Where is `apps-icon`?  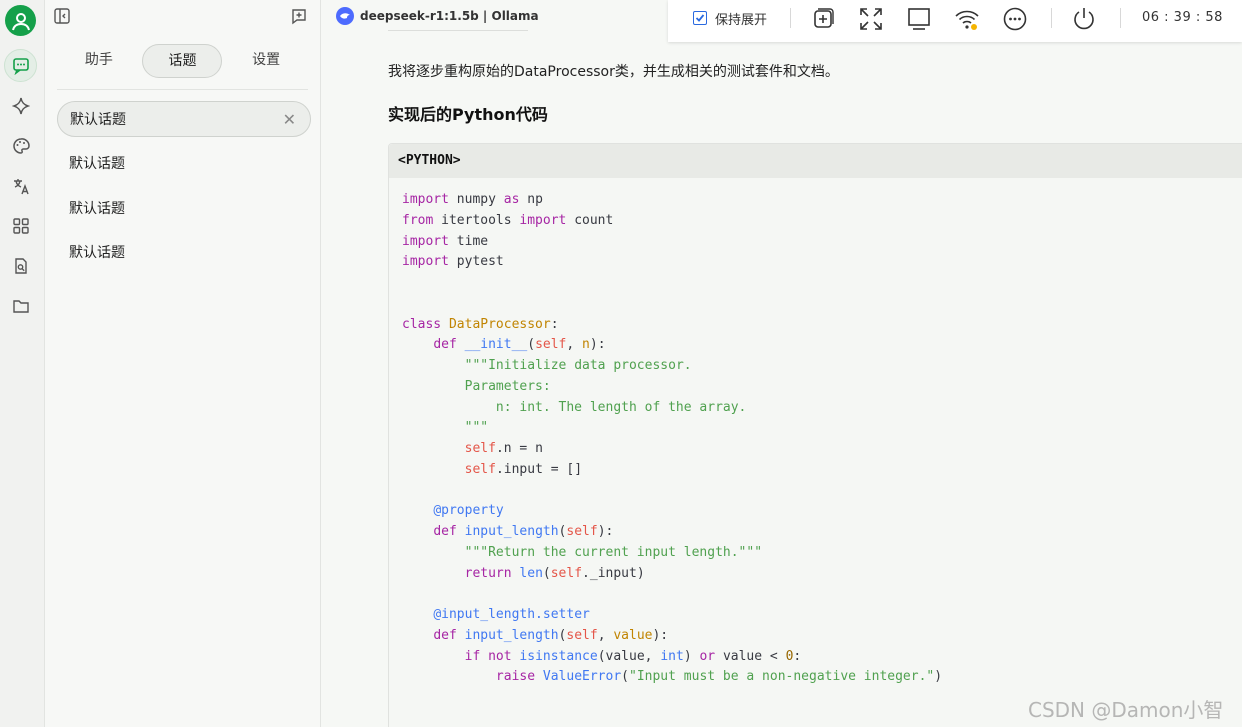
apps-icon is located at coordinates (20, 225).